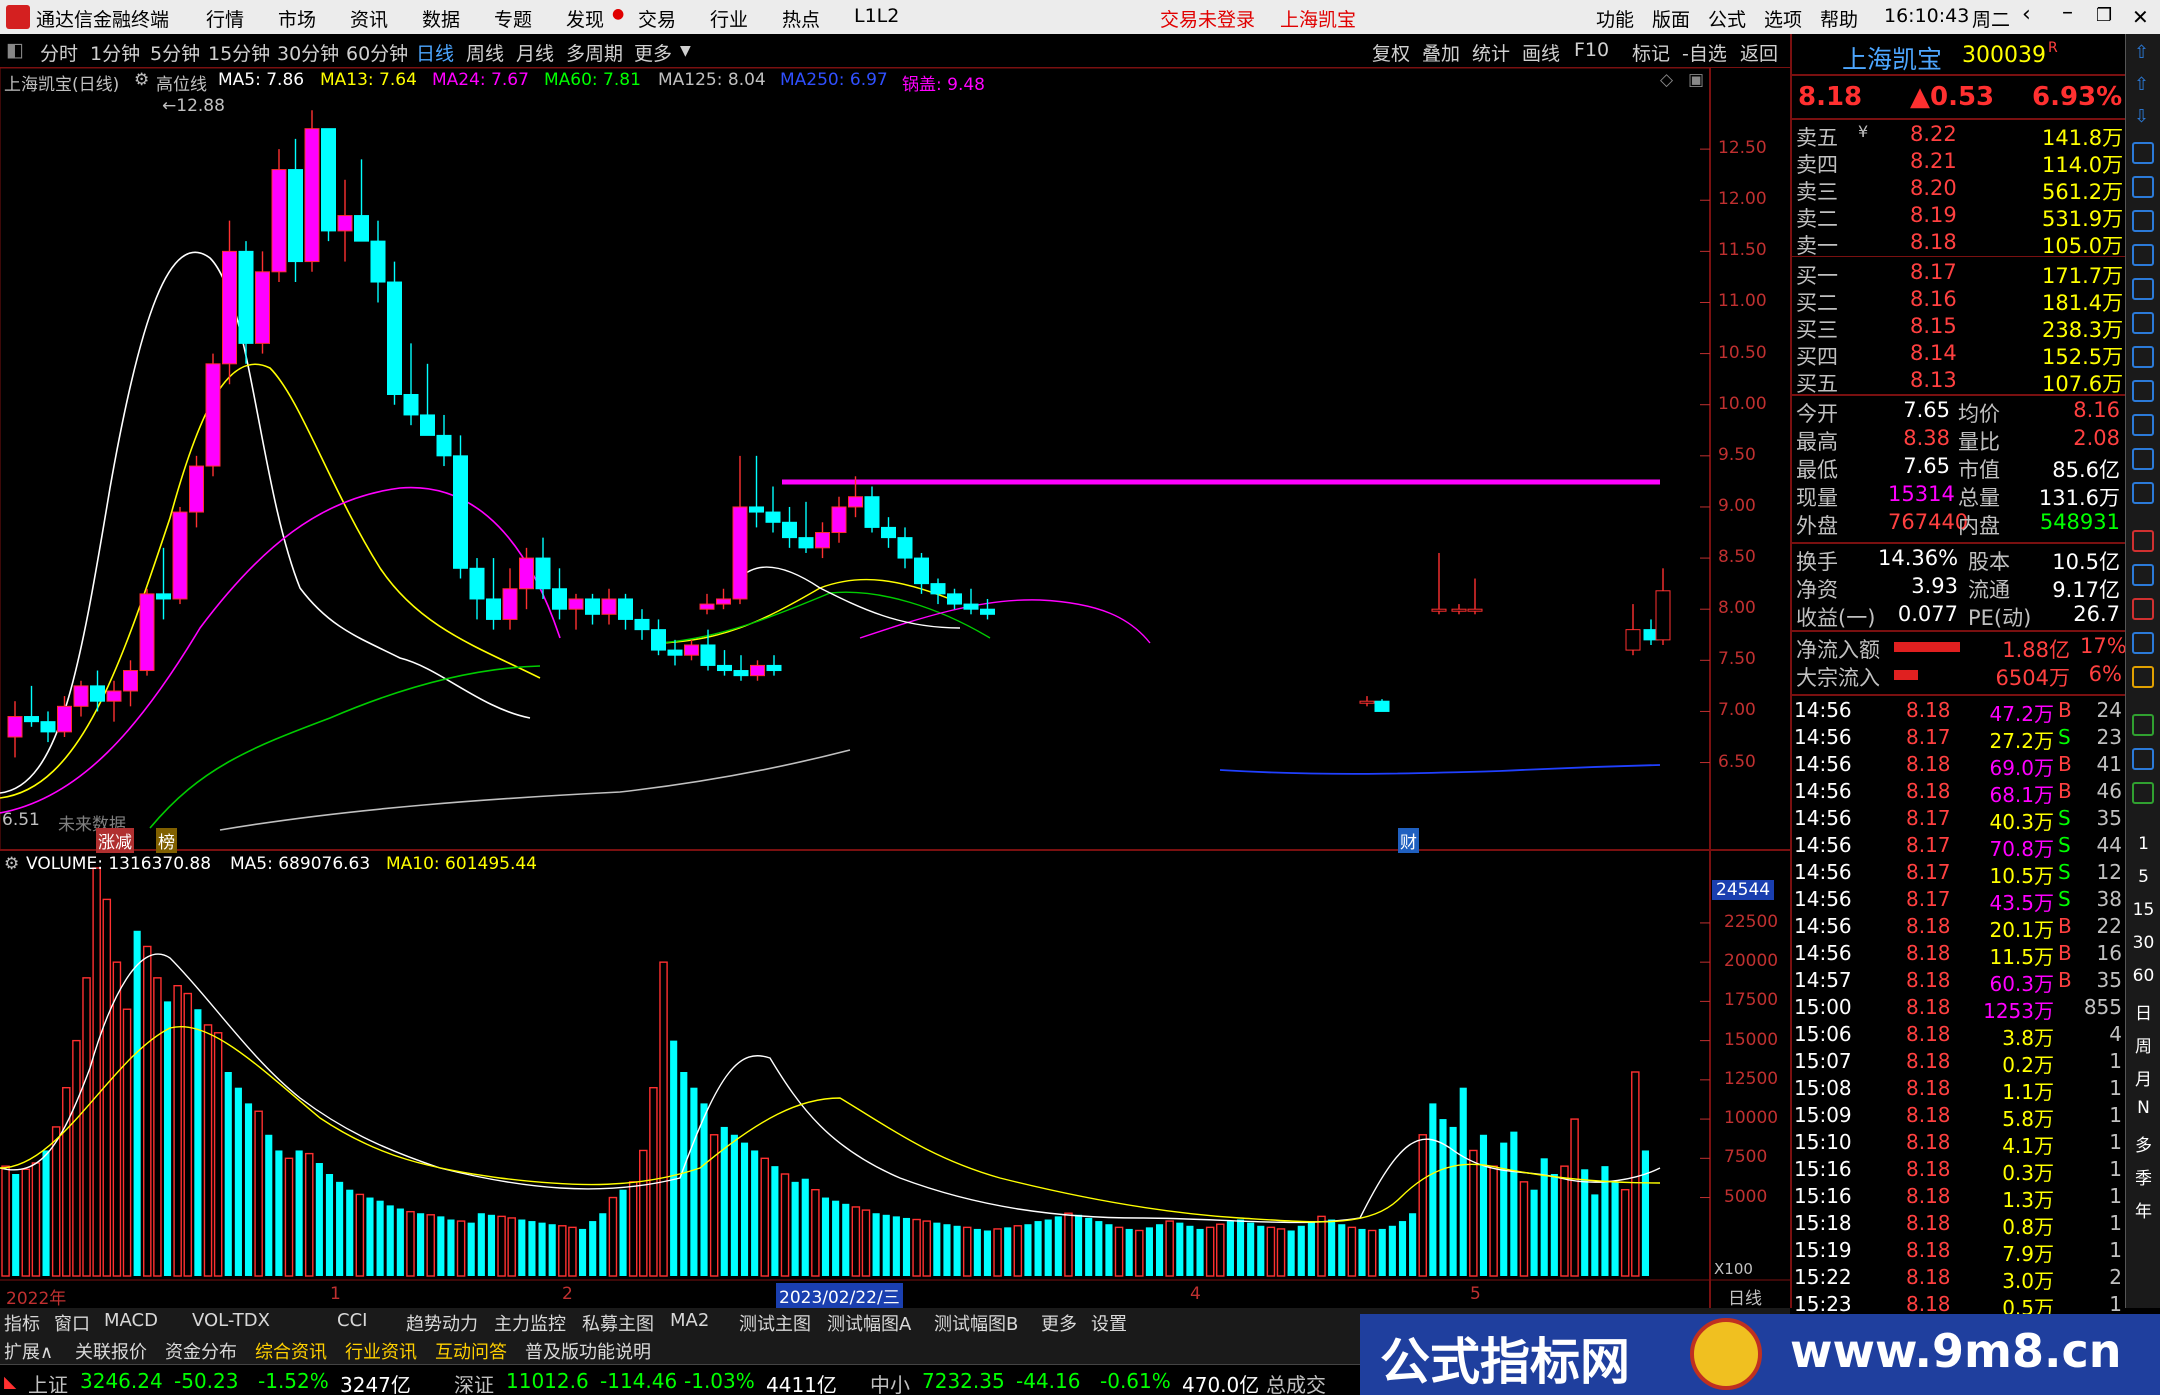 The height and width of the screenshot is (1395, 2160). What do you see at coordinates (1959, 190) in the screenshot?
I see `ask-row: 卖三 8.20 561.2万` at bounding box center [1959, 190].